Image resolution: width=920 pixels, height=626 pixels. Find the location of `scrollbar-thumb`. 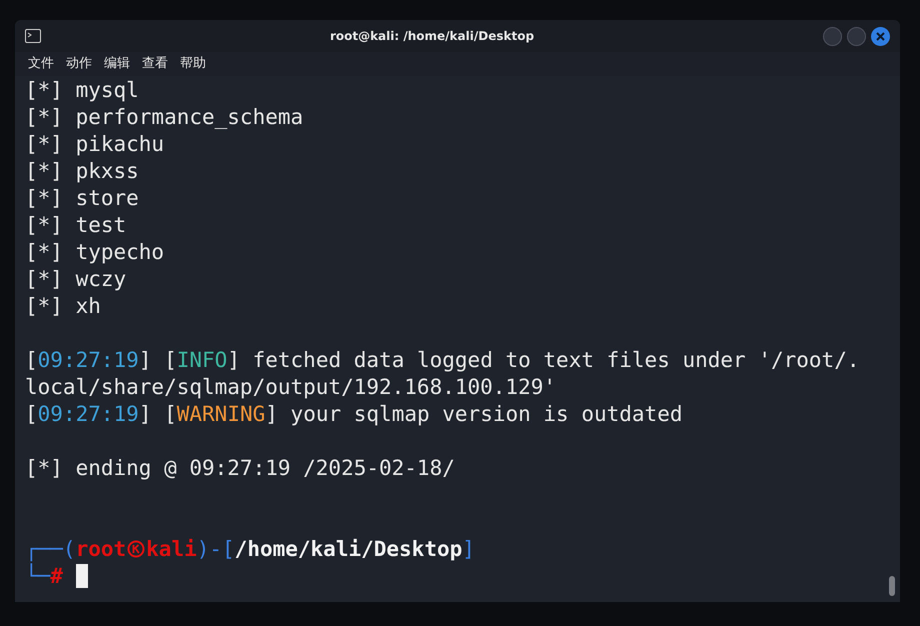

scrollbar-thumb is located at coordinates (892, 586).